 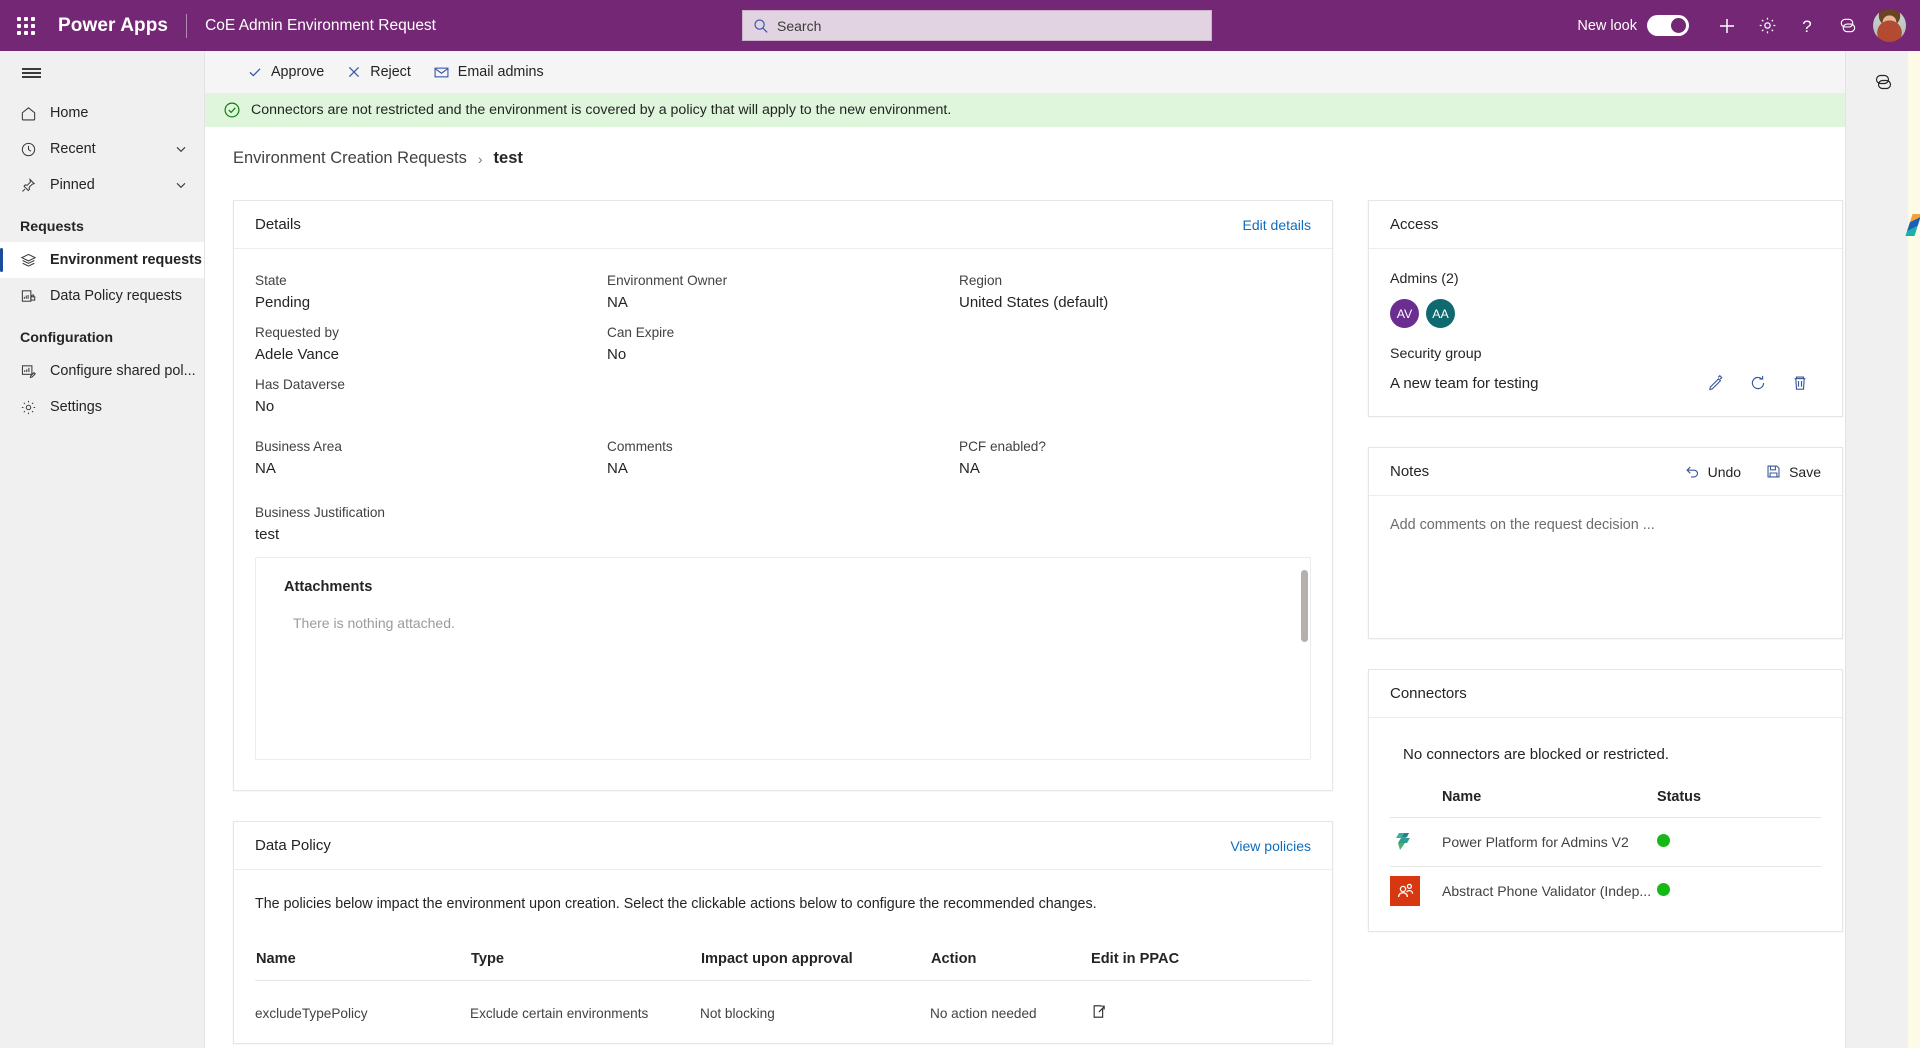 I want to click on rail-accent-strip, so click(x=1914, y=549).